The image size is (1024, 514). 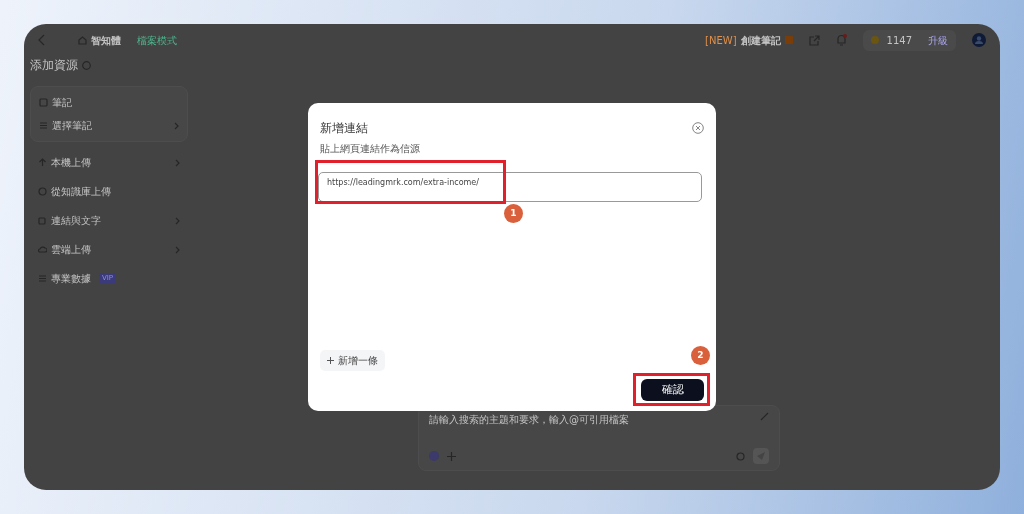 What do you see at coordinates (86, 65) in the screenshot?
I see `info-icon` at bounding box center [86, 65].